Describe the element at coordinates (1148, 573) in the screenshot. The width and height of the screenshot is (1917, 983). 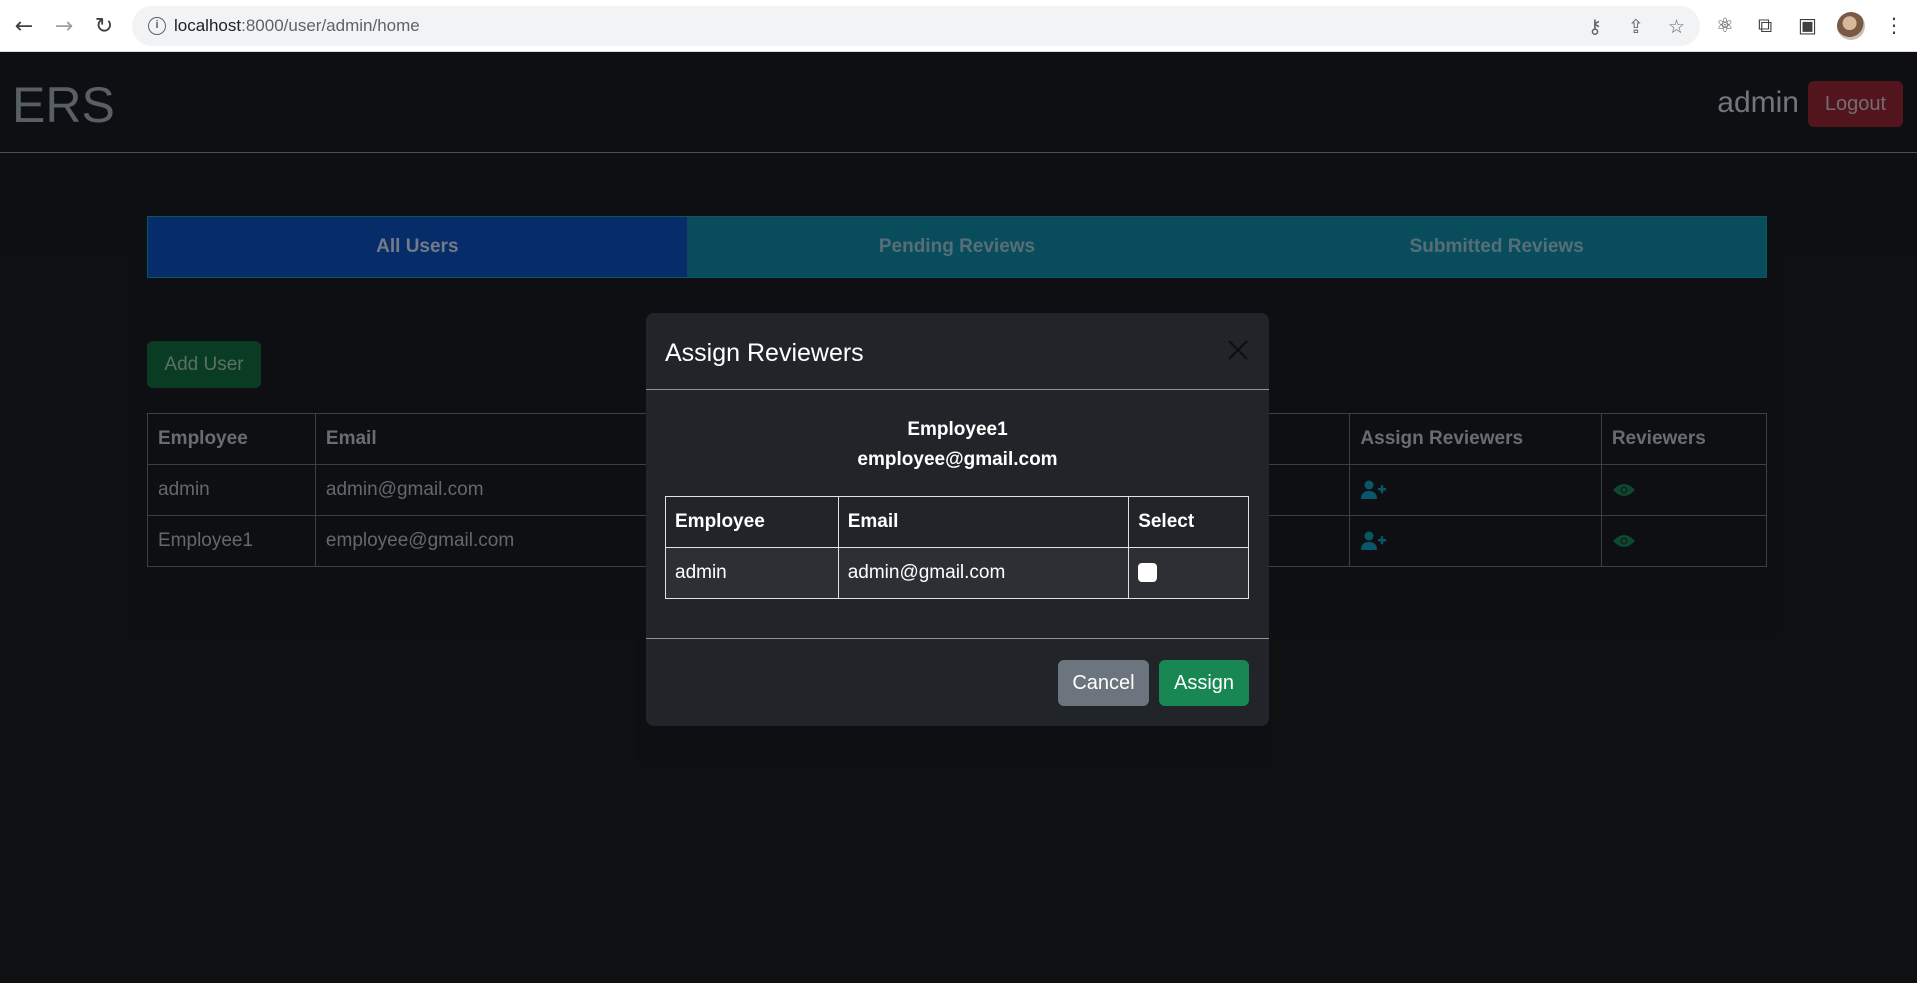
I see `select-reviewer-checkbox` at that location.